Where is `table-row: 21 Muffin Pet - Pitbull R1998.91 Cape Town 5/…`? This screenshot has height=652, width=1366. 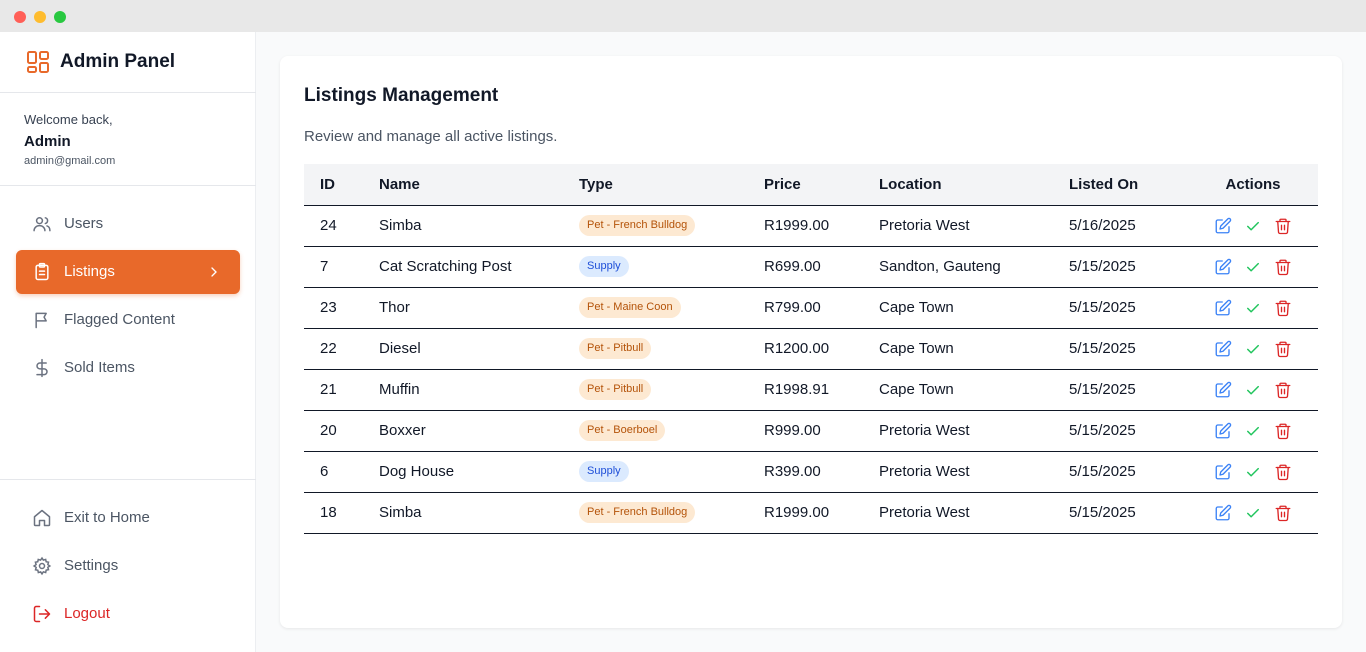
table-row: 21 Muffin Pet - Pitbull R1998.91 Cape Town 5/… is located at coordinates (811, 390).